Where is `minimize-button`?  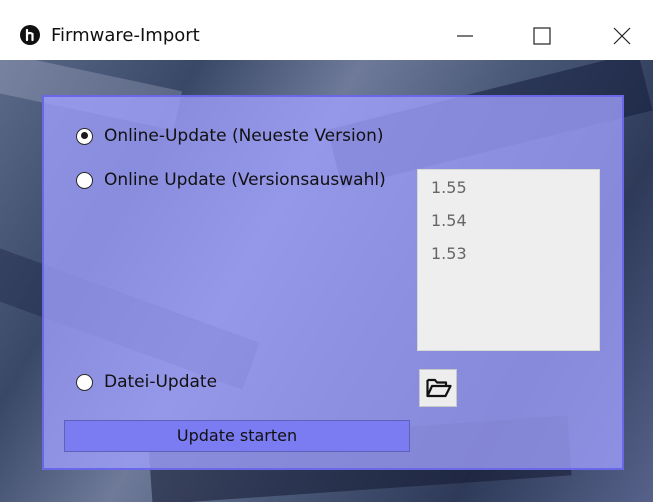
minimize-button is located at coordinates (465, 36).